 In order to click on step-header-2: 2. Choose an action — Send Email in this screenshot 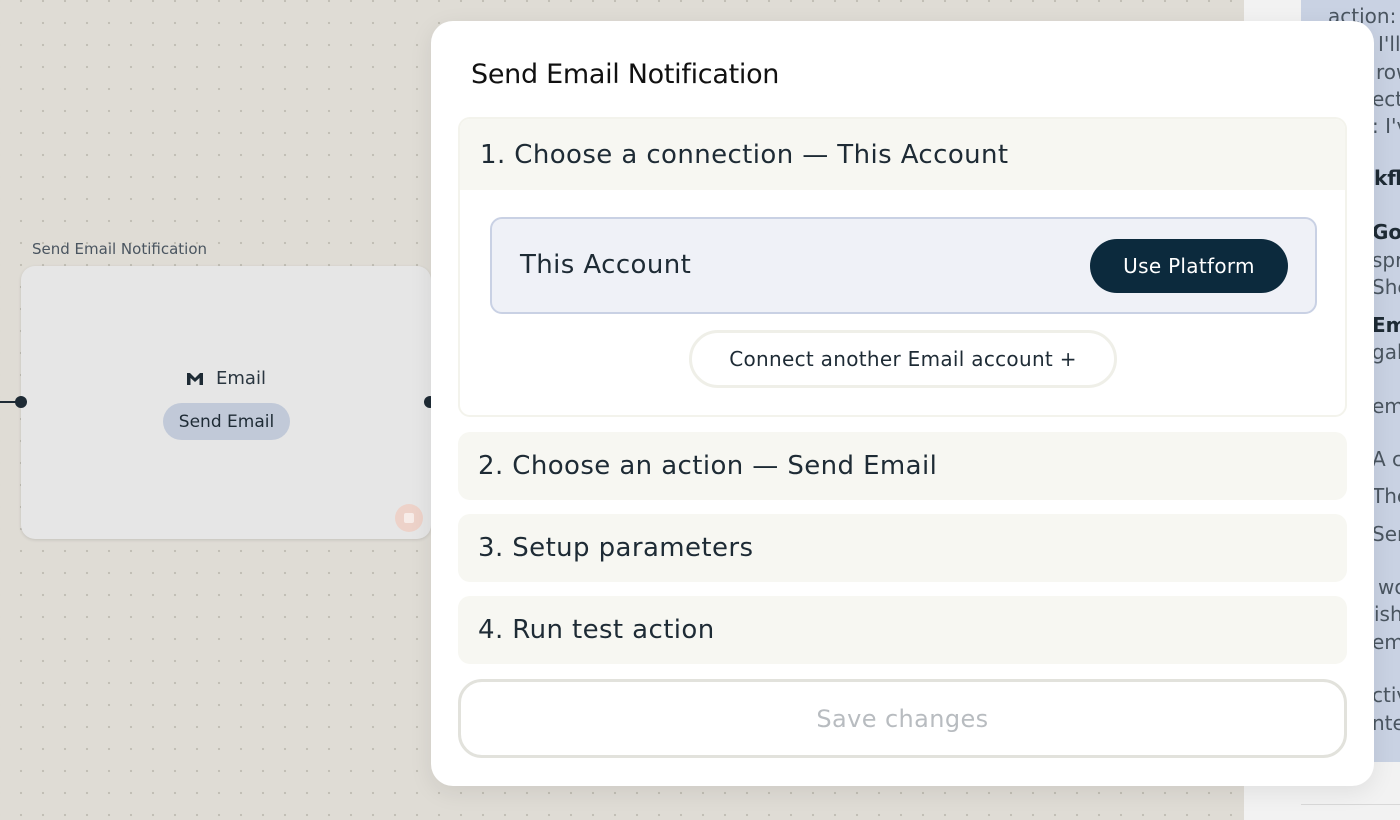, I will do `click(708, 466)`.